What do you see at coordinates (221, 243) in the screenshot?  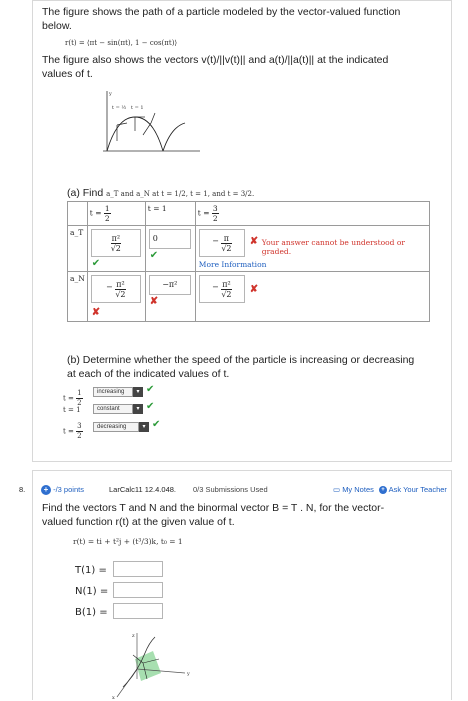 I see `answer-input-aT-three-halves: − π √2` at bounding box center [221, 243].